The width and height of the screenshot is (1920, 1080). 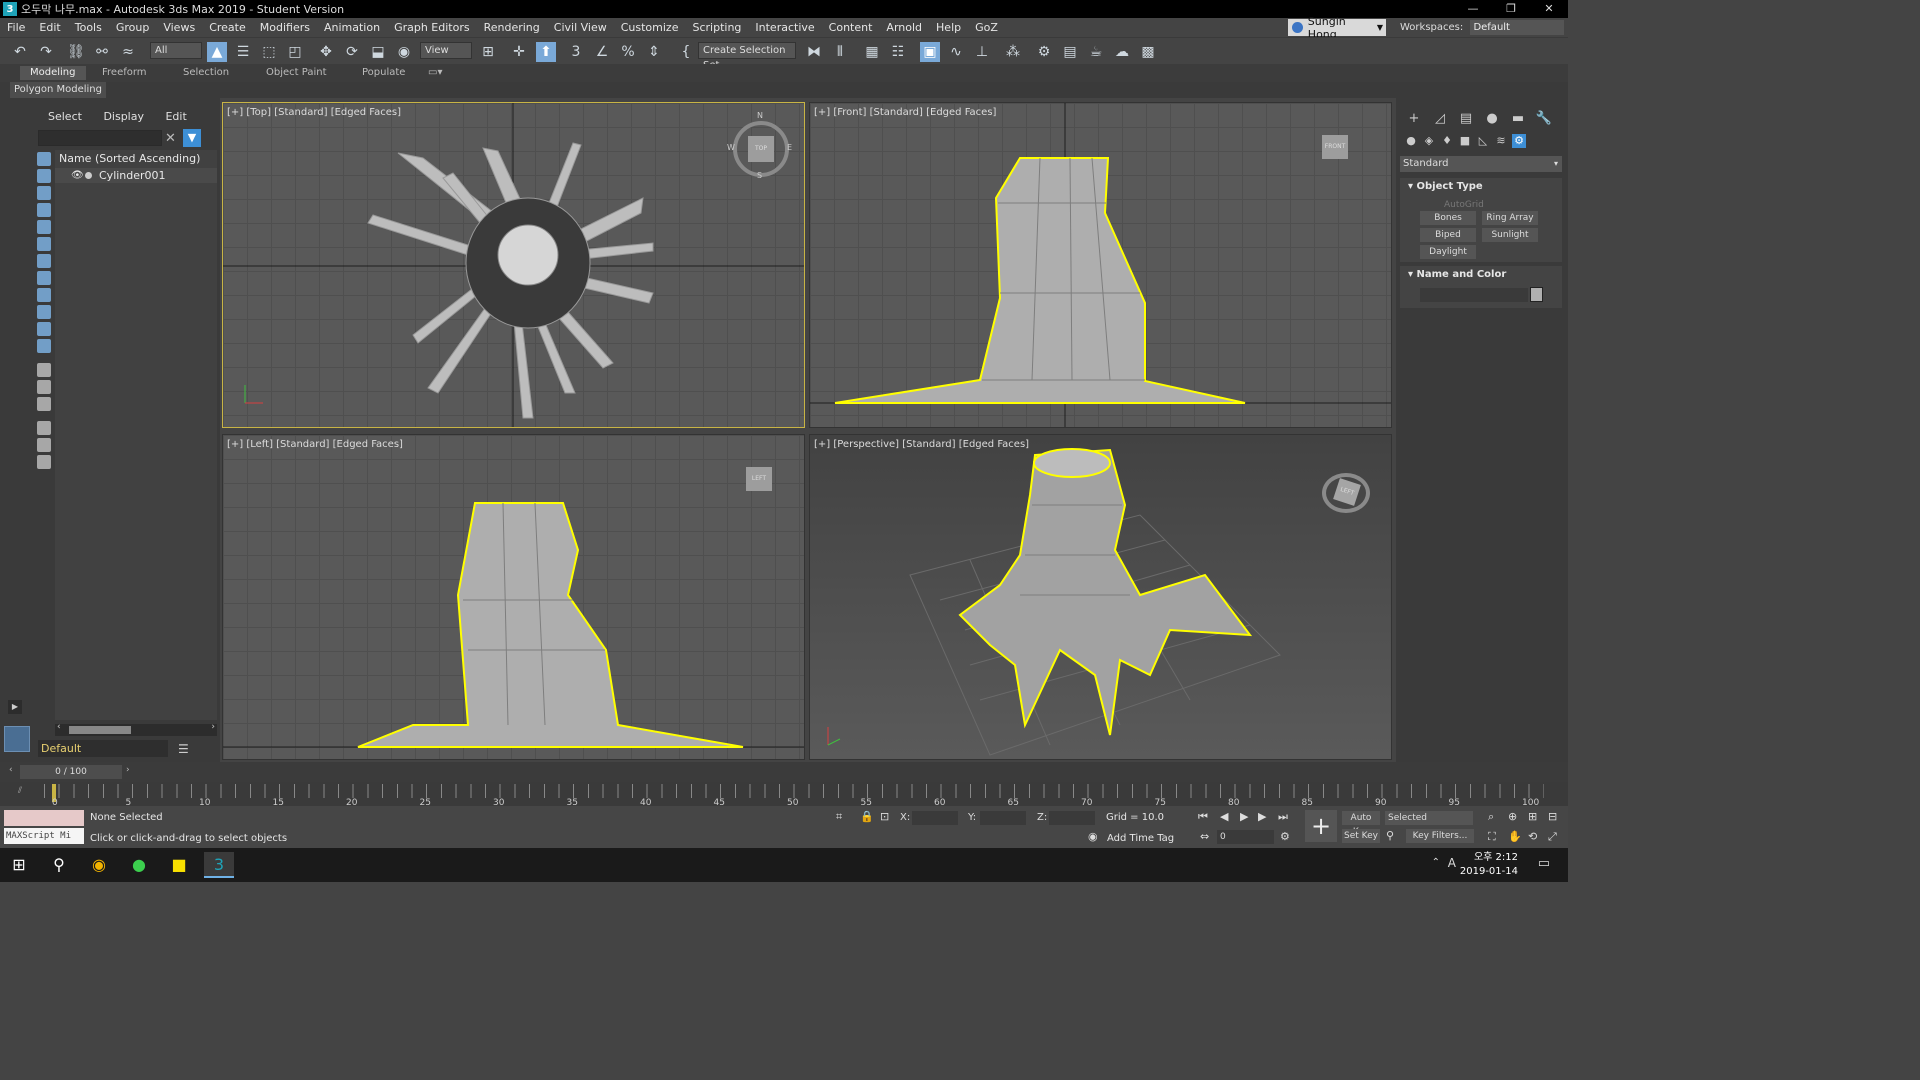 What do you see at coordinates (44, 312) in the screenshot?
I see `containers-filter-icon` at bounding box center [44, 312].